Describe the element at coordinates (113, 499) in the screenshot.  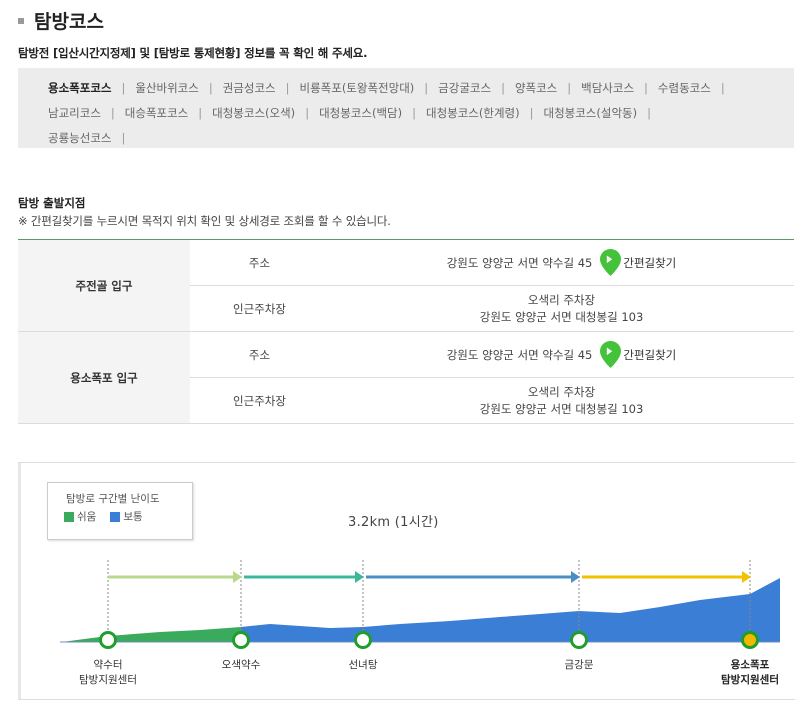
I see `legend-title: 탐방로 구간별 난이도` at that location.